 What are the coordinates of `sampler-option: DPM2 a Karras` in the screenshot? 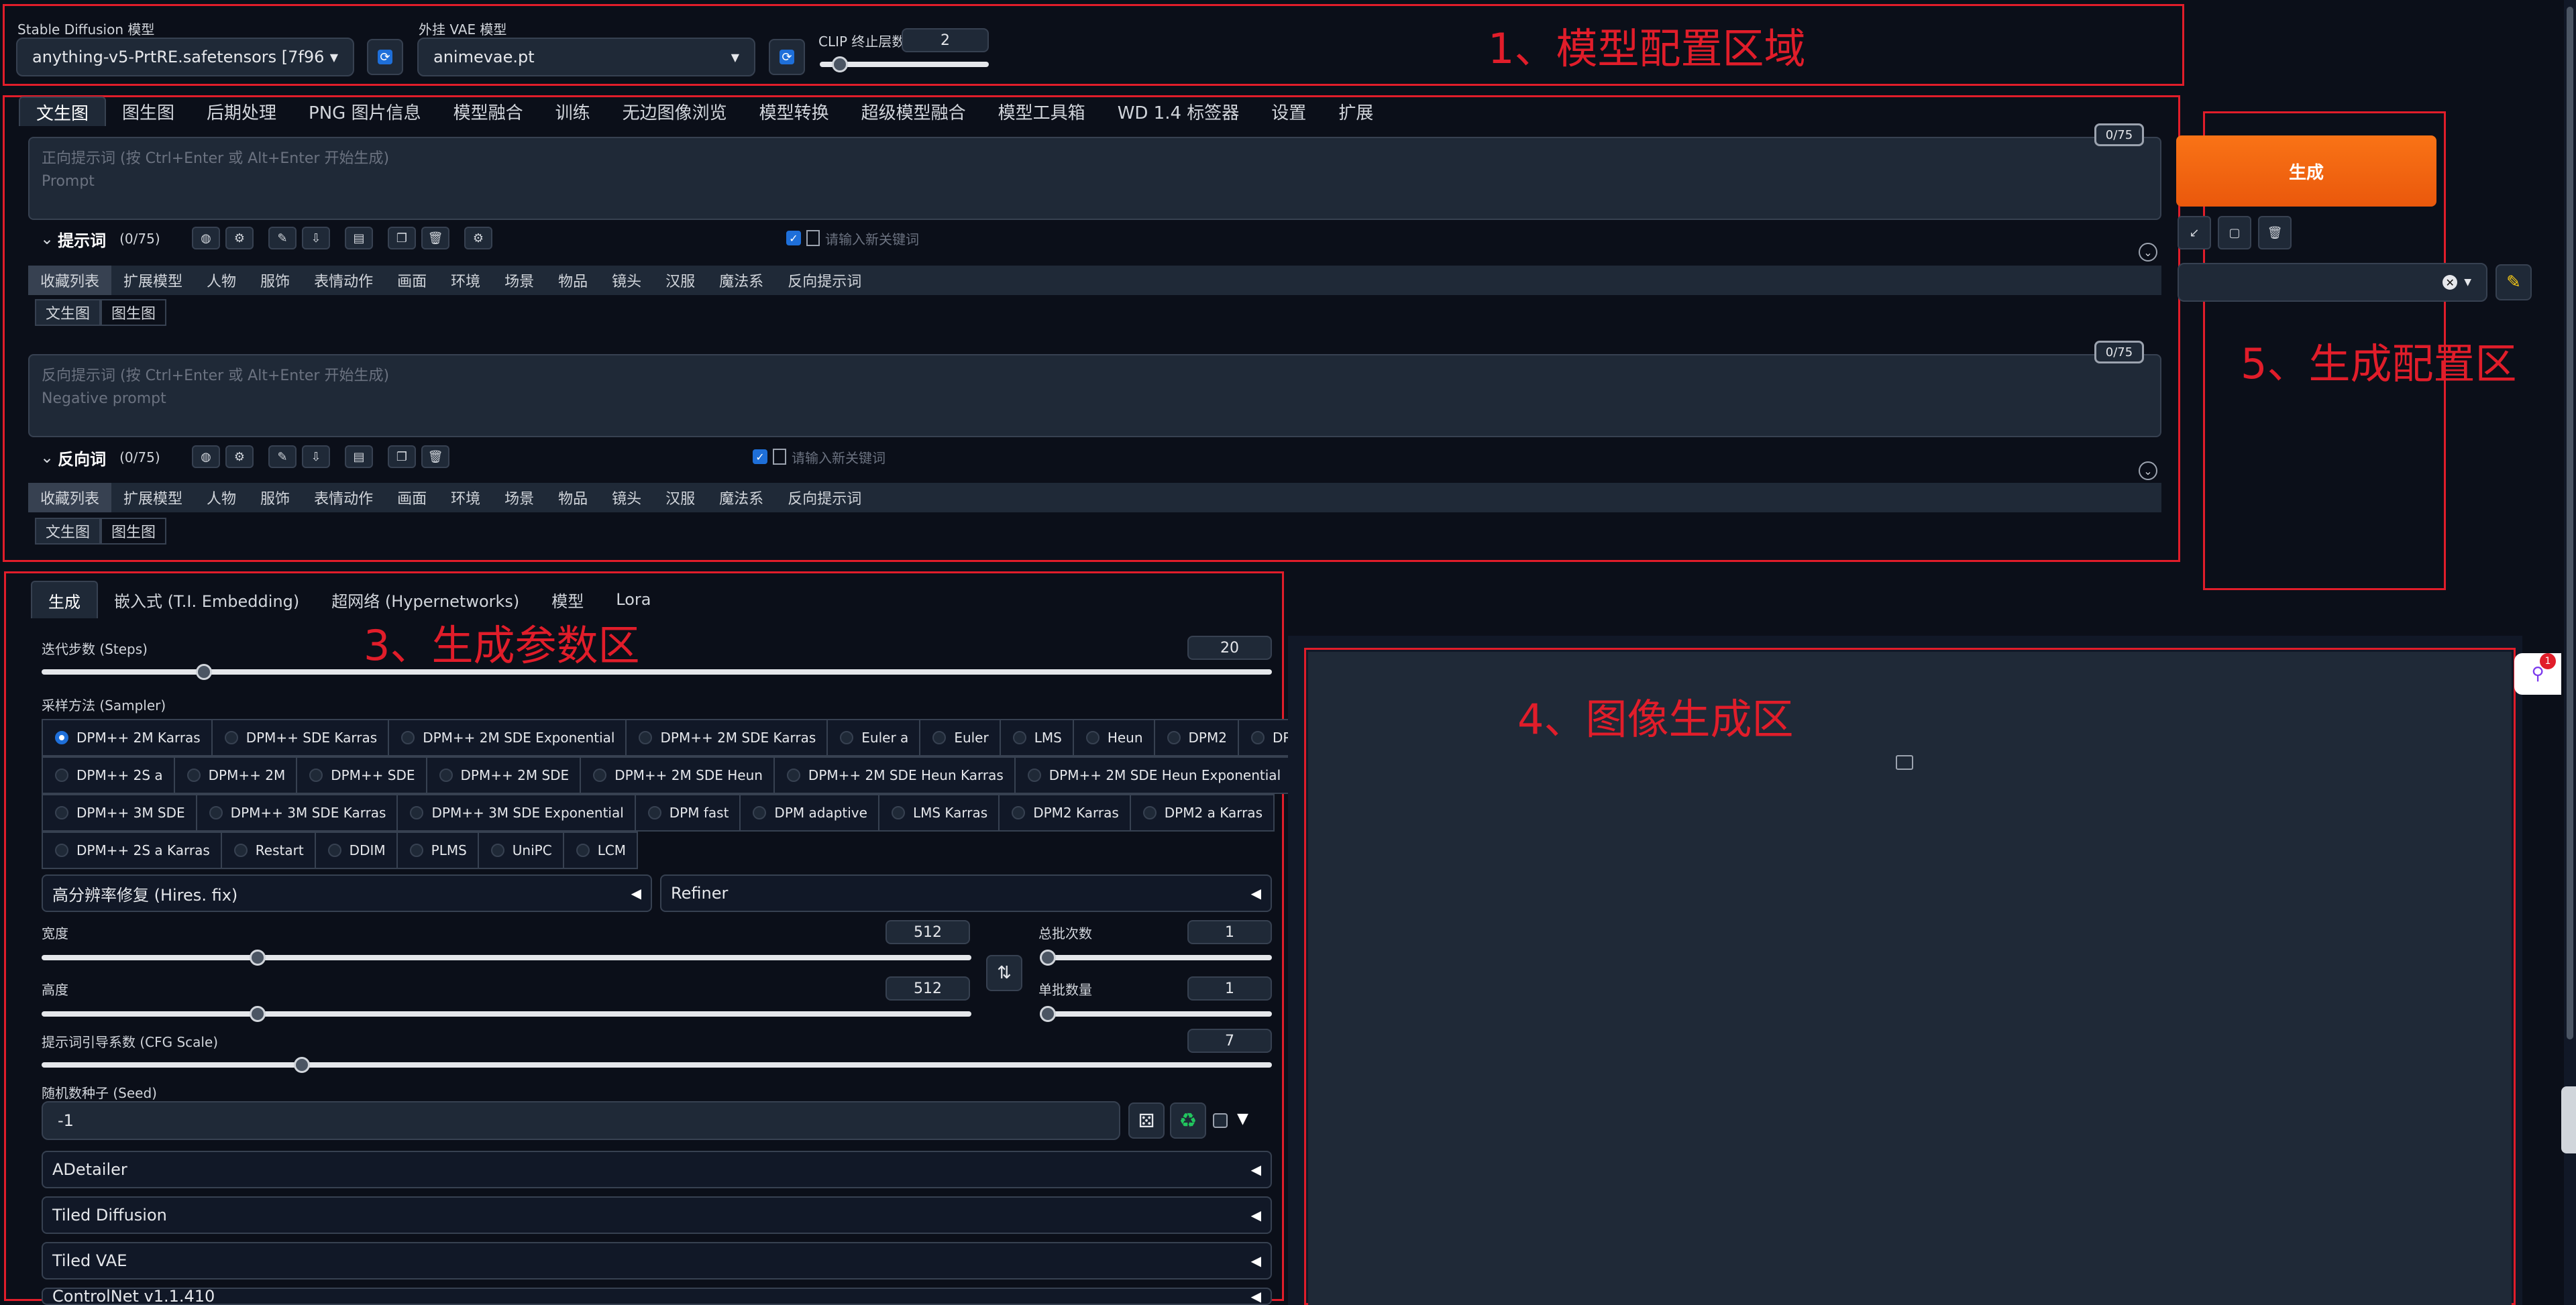 It's located at (1202, 813).